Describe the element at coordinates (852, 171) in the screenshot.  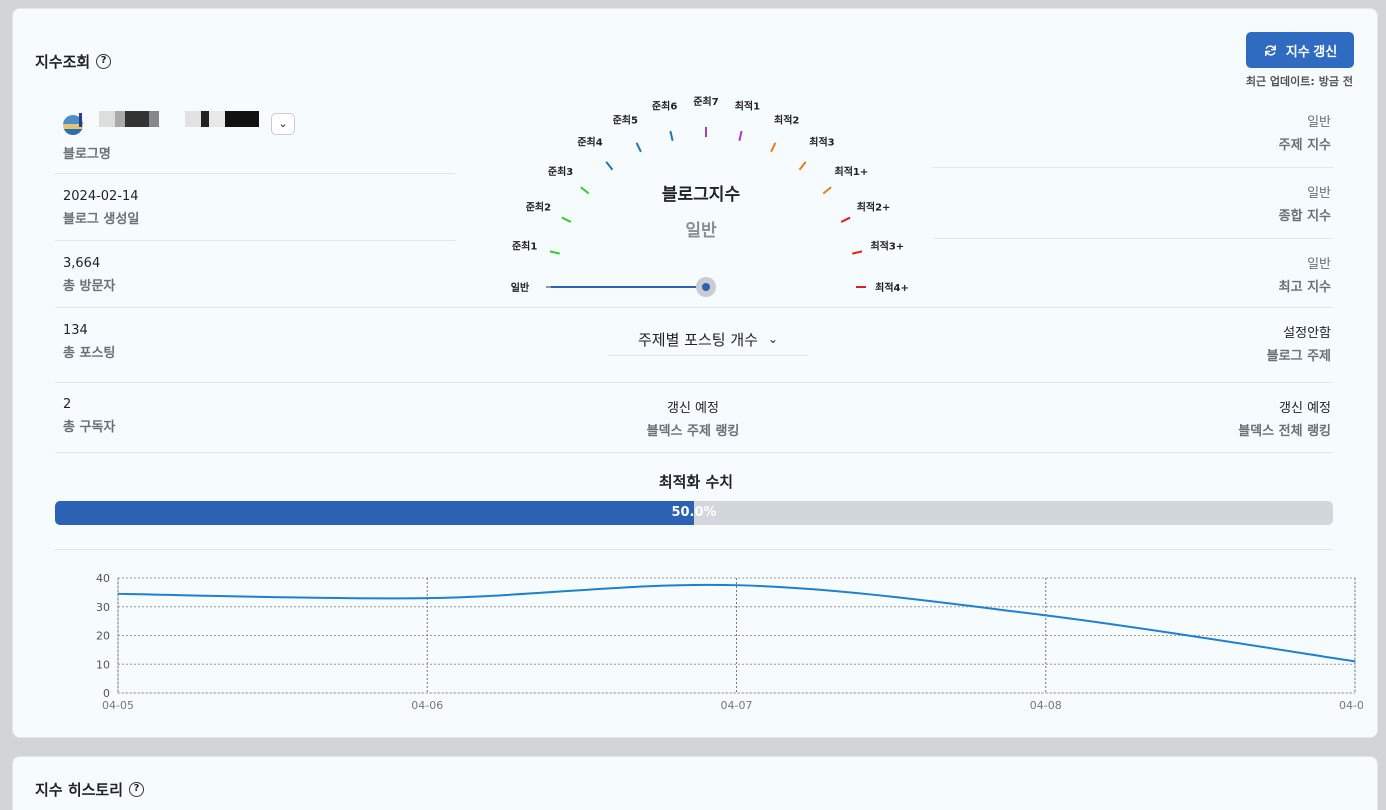
I see `gauge-level-label: 최적1+` at that location.